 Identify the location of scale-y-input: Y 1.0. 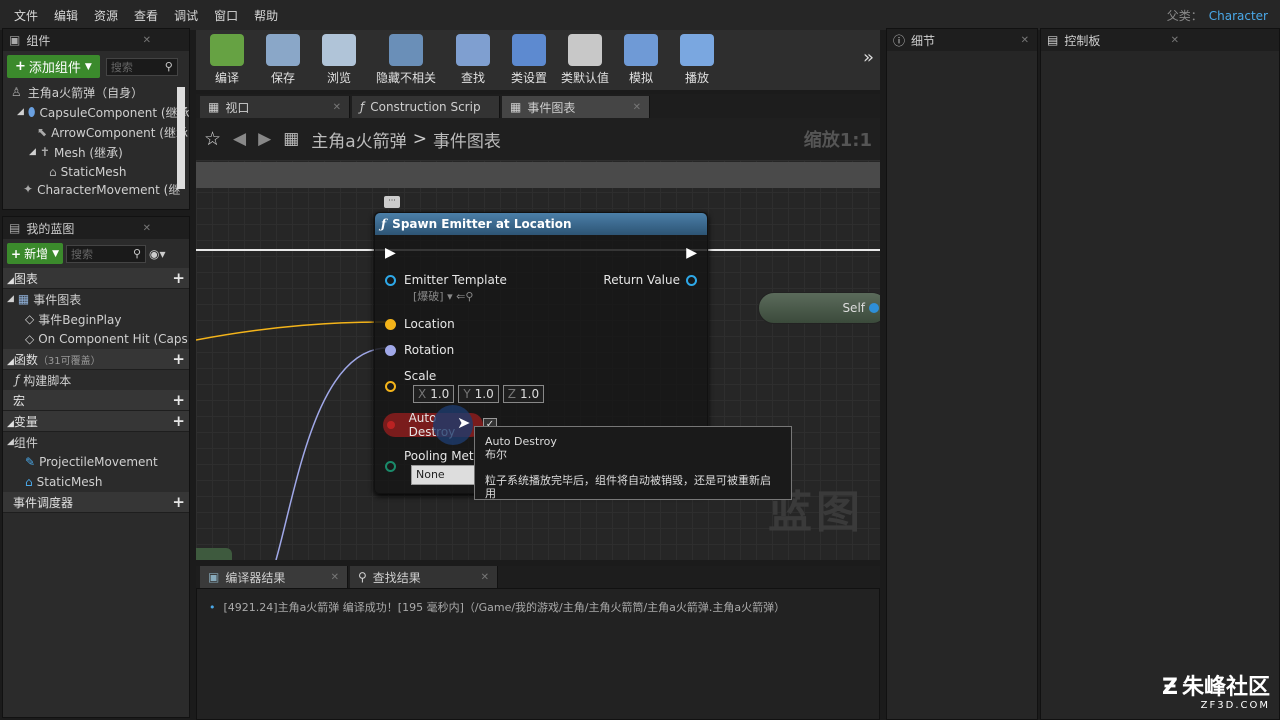
(478, 394).